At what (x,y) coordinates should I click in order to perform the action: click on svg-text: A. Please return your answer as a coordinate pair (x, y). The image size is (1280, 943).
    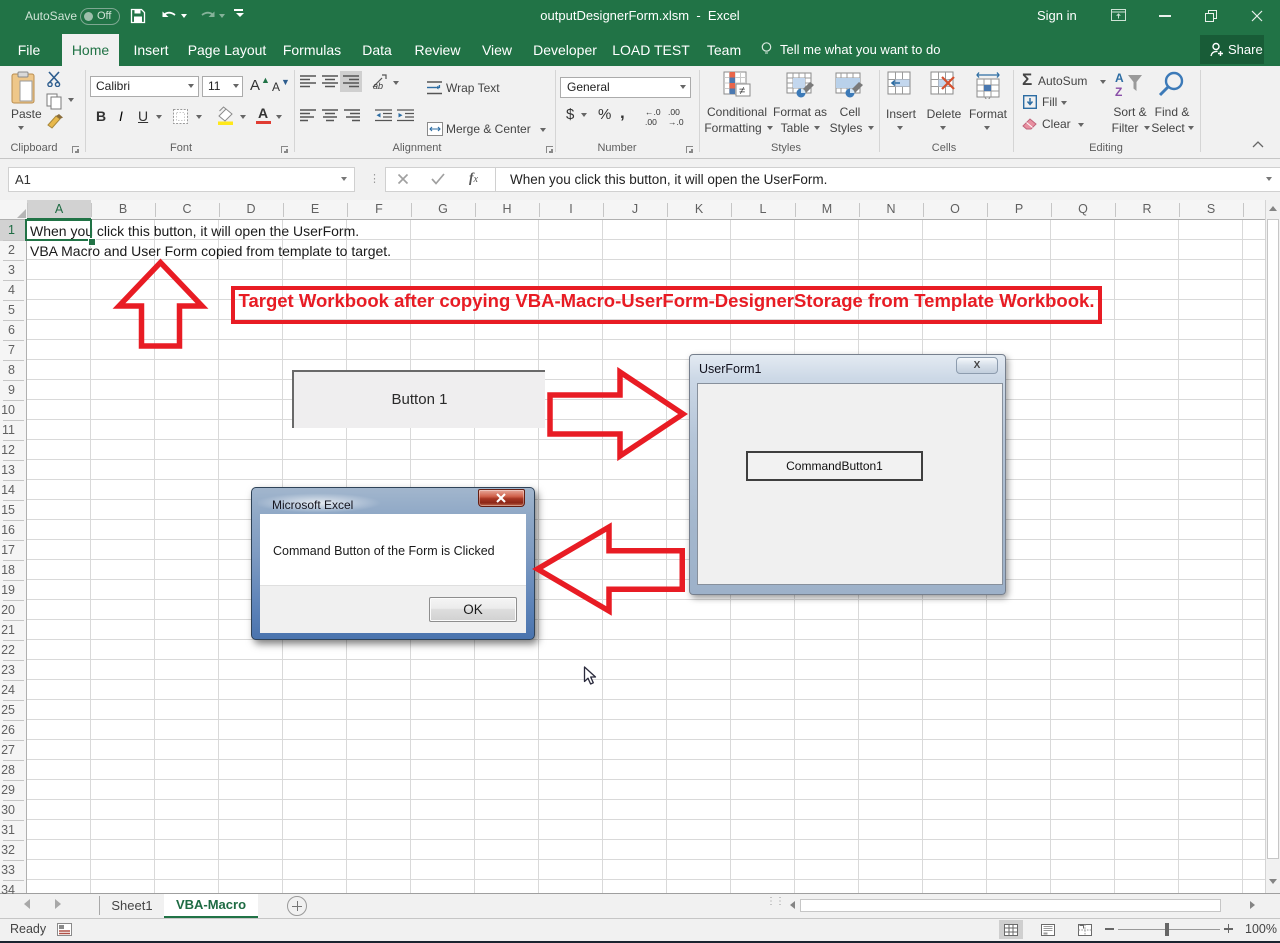
    Looking at the image, I should click on (1119, 78).